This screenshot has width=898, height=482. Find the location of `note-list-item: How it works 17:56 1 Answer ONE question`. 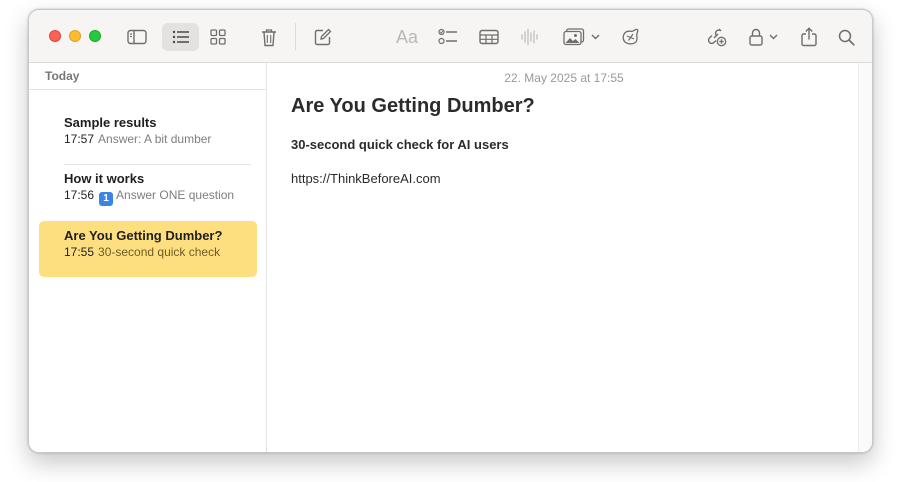

note-list-item: How it works 17:56 1 Answer ONE question is located at coordinates (148, 192).